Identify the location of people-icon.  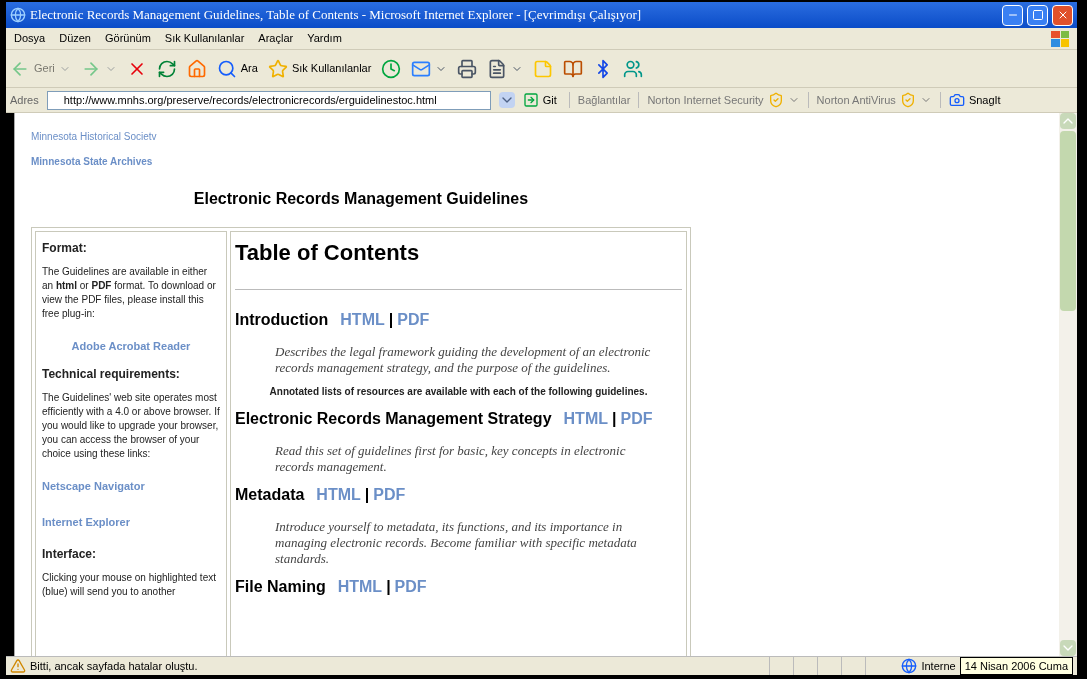
(633, 68).